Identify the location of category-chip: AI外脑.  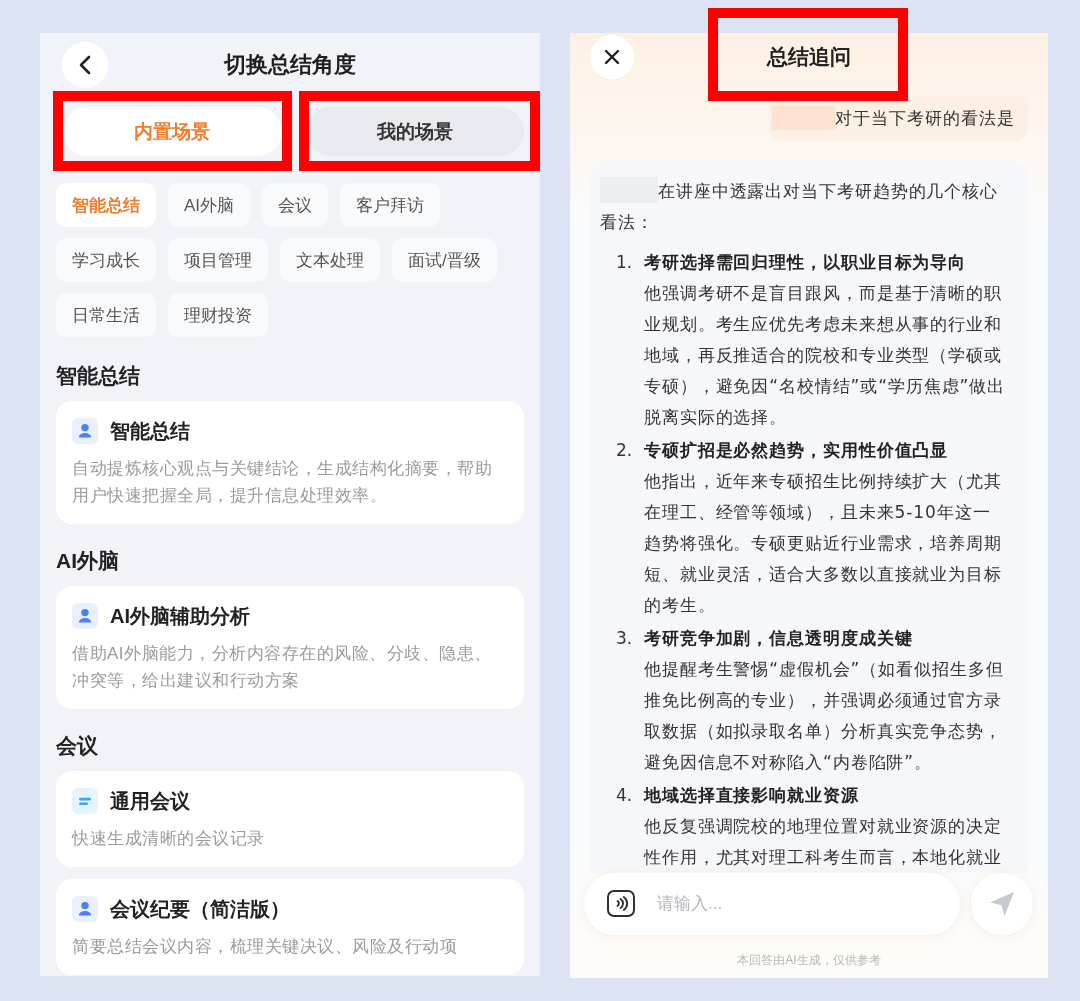
(209, 205).